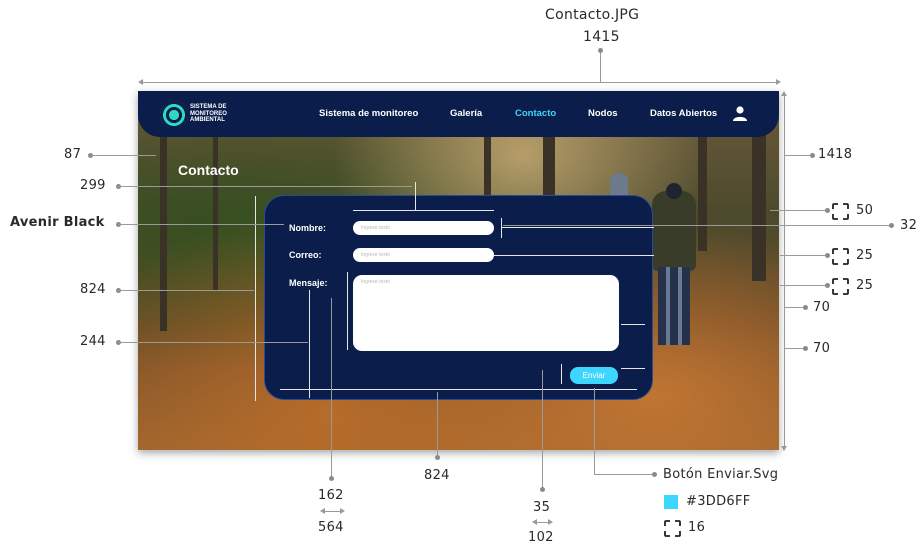 The height and width of the screenshot is (549, 923). Describe the element at coordinates (331, 478) in the screenshot. I see `label-offset-dot` at that location.